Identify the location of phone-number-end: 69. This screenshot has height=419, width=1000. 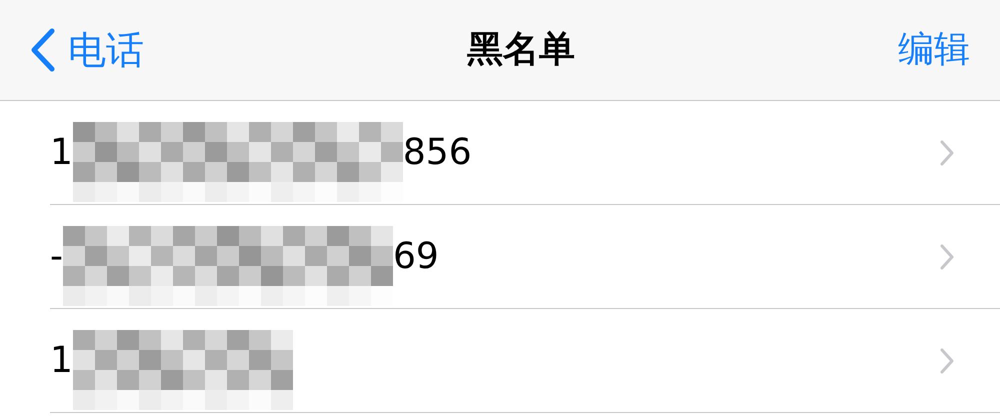
(416, 256).